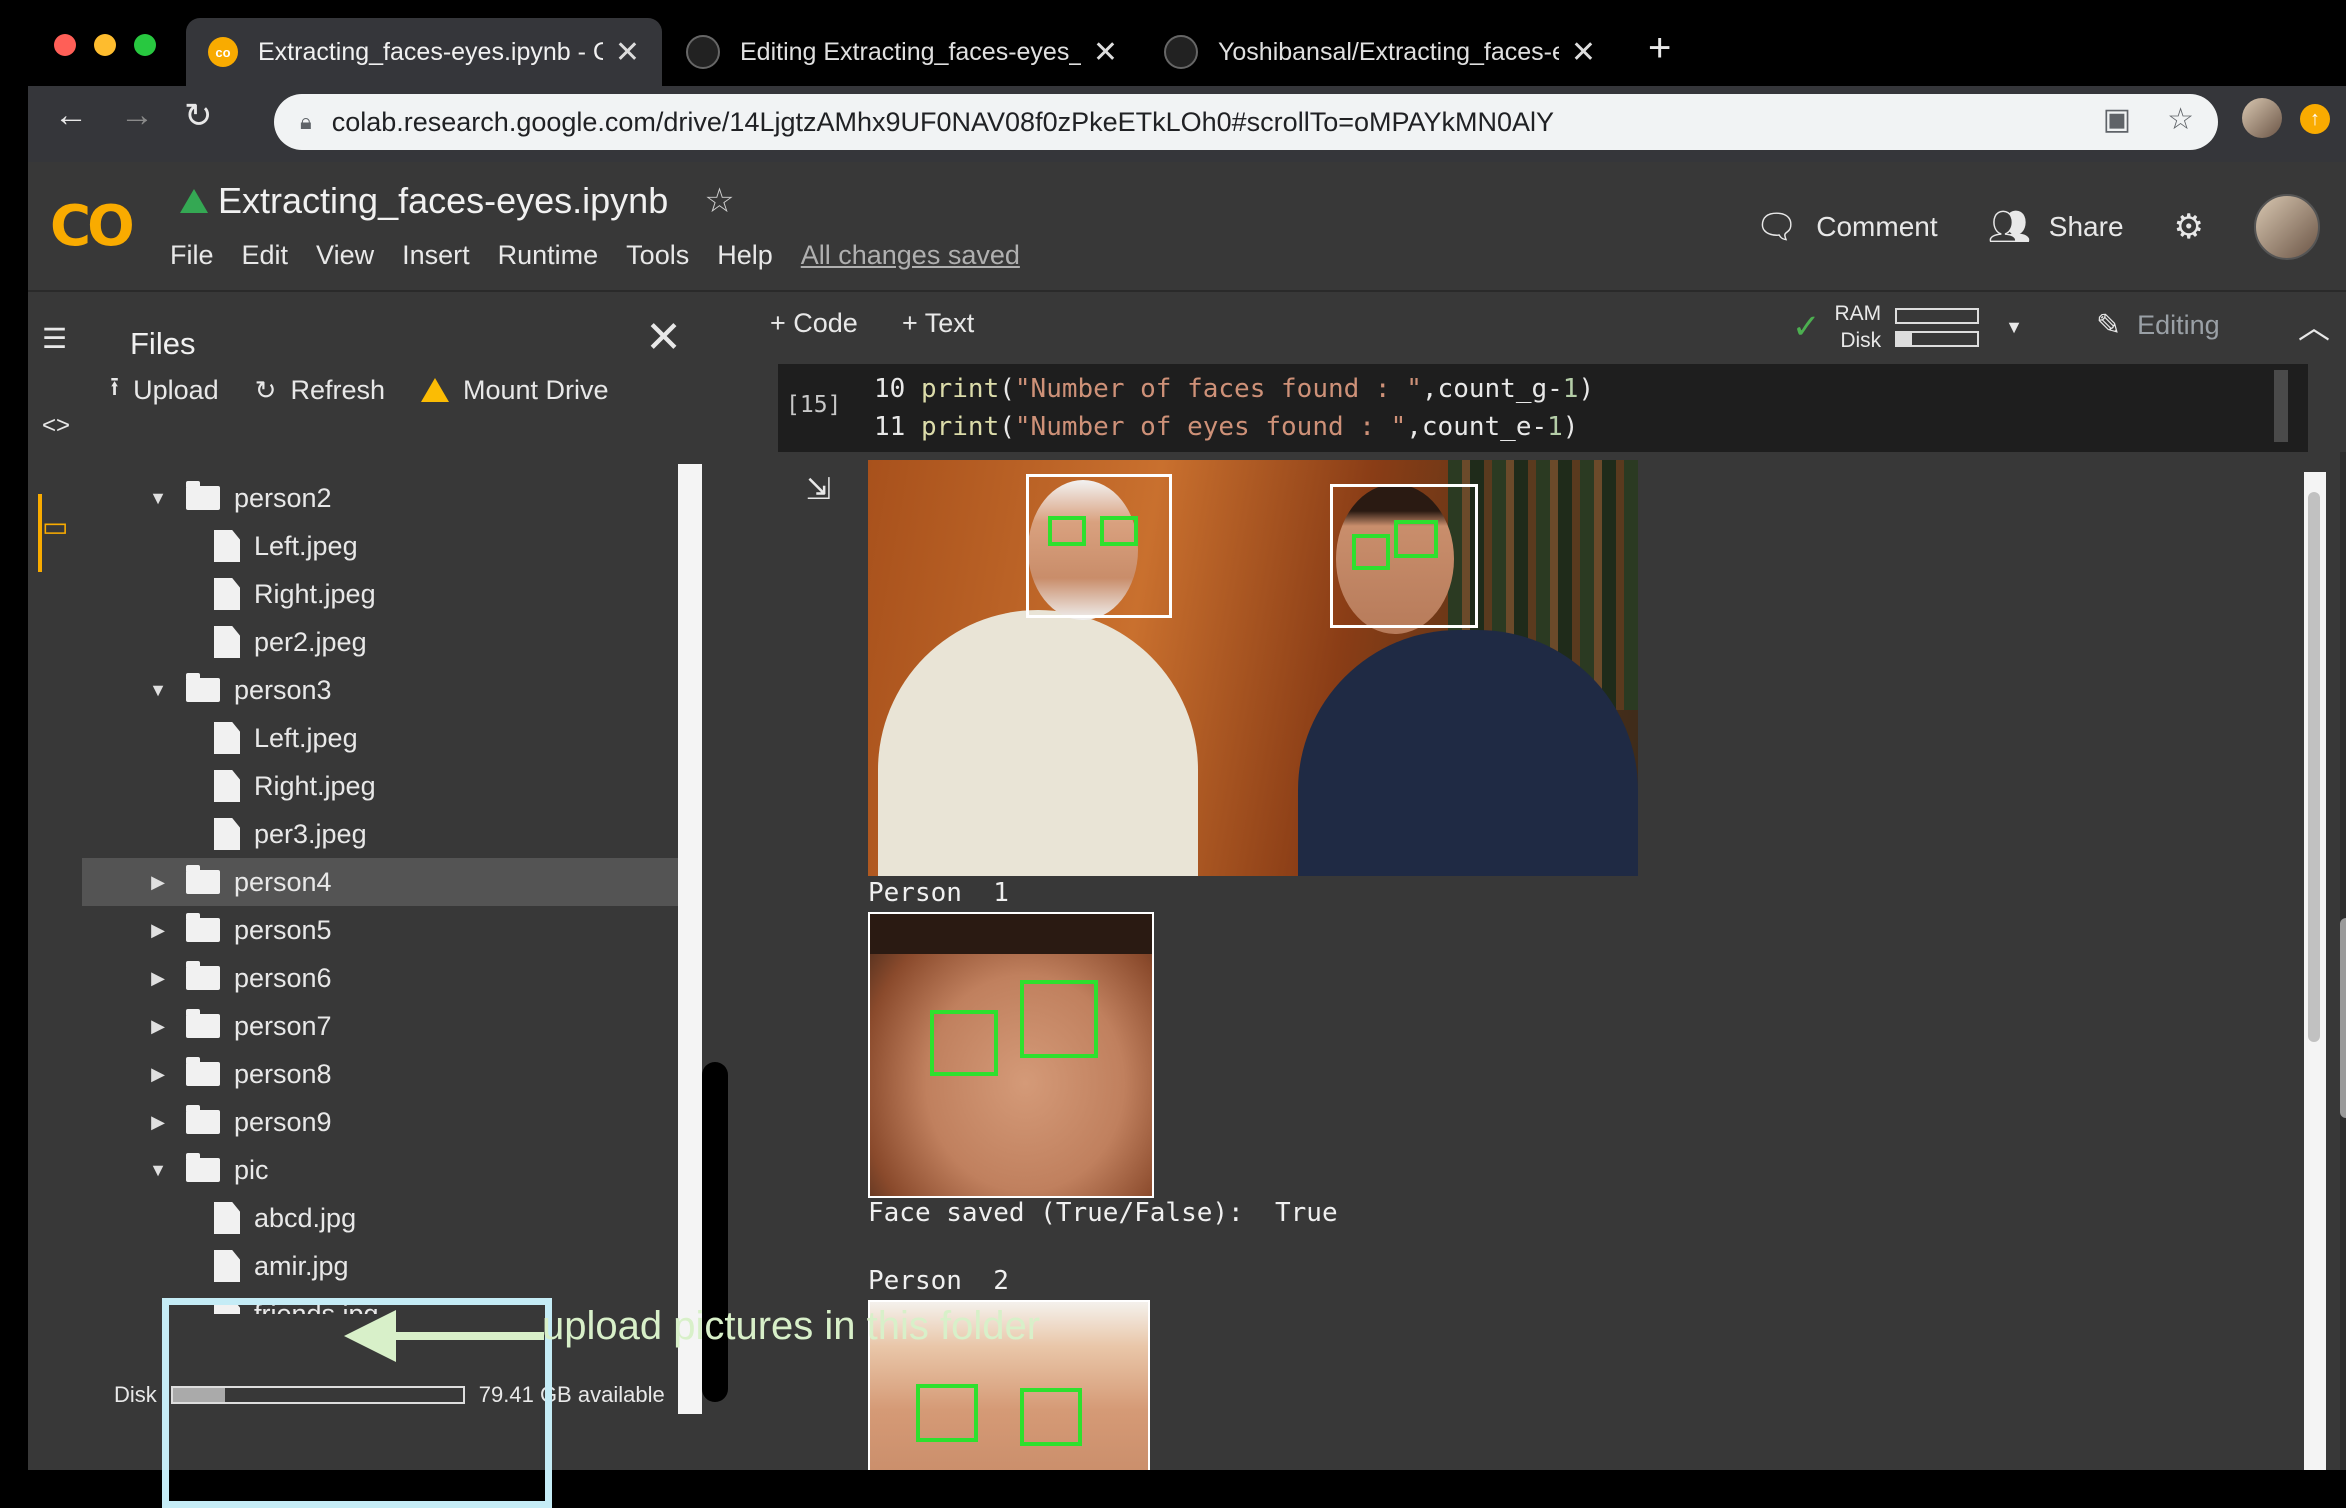 The height and width of the screenshot is (1508, 2346). What do you see at coordinates (2262, 118) in the screenshot?
I see `profile-avatar` at bounding box center [2262, 118].